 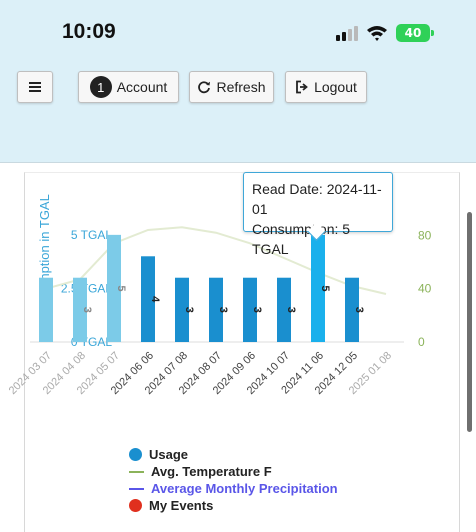 What do you see at coordinates (135, 505) in the screenshot?
I see `events-legend-swatch` at bounding box center [135, 505].